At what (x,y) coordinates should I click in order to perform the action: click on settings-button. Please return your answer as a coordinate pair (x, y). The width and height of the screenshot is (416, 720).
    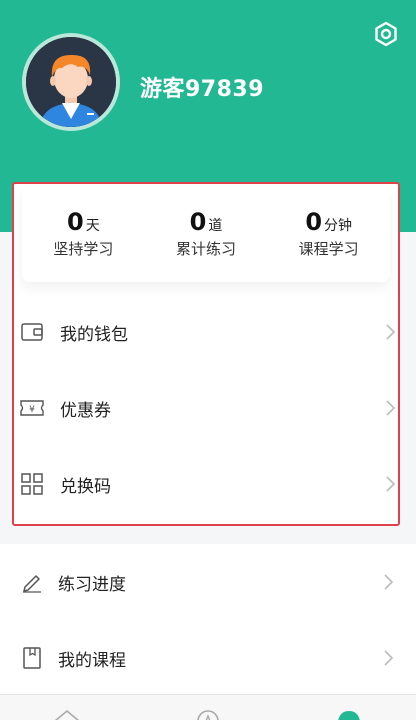
    Looking at the image, I should click on (386, 34).